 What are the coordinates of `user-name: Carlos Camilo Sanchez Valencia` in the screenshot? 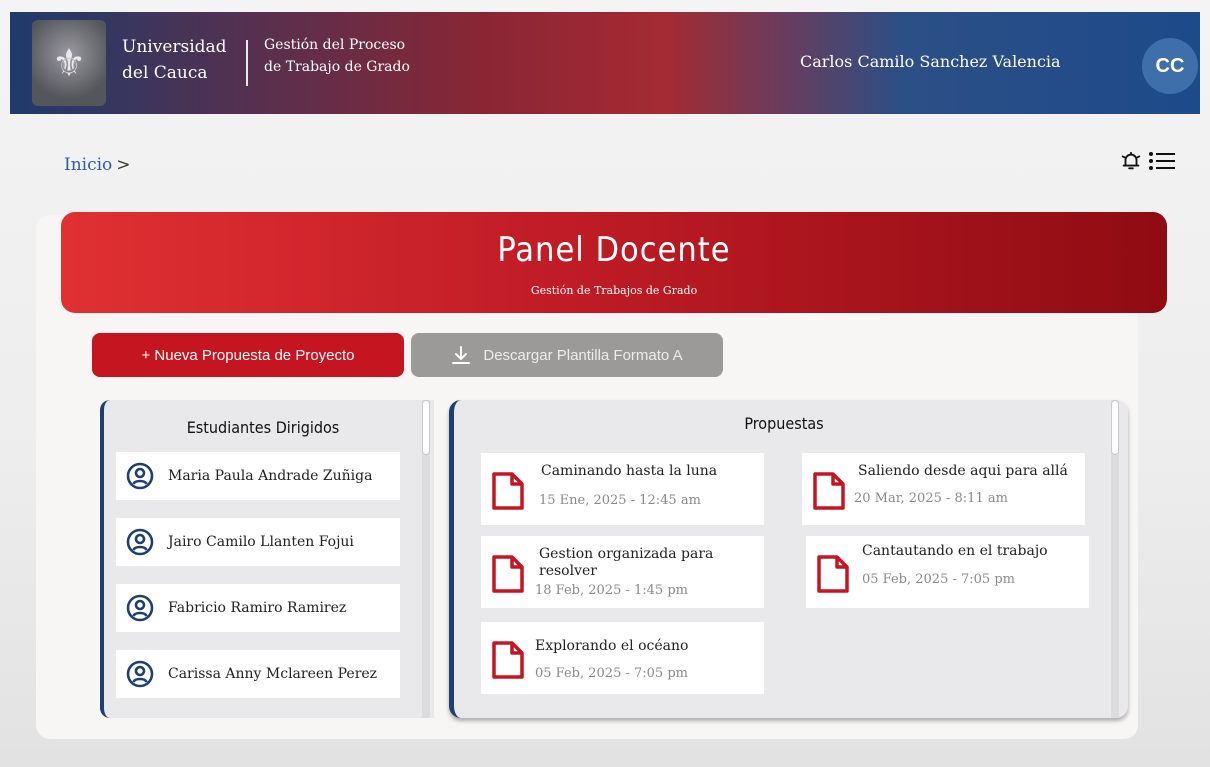 It's located at (930, 61).